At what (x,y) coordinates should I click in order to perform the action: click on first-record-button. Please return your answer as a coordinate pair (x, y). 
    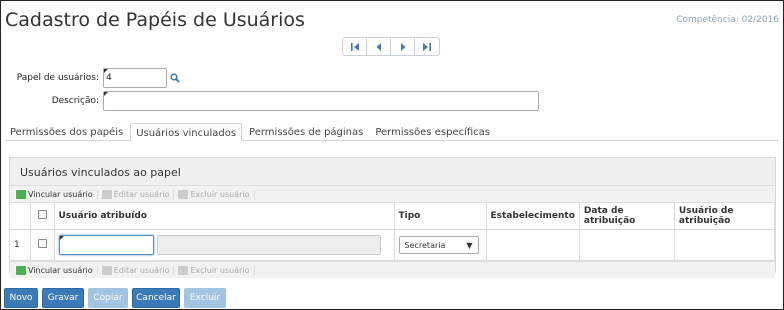
    Looking at the image, I should click on (355, 46).